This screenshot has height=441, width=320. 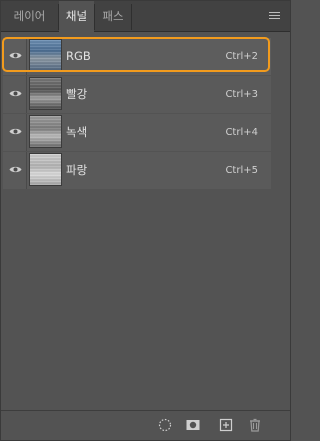 I want to click on hamburger-menu-icon, so click(x=274, y=16).